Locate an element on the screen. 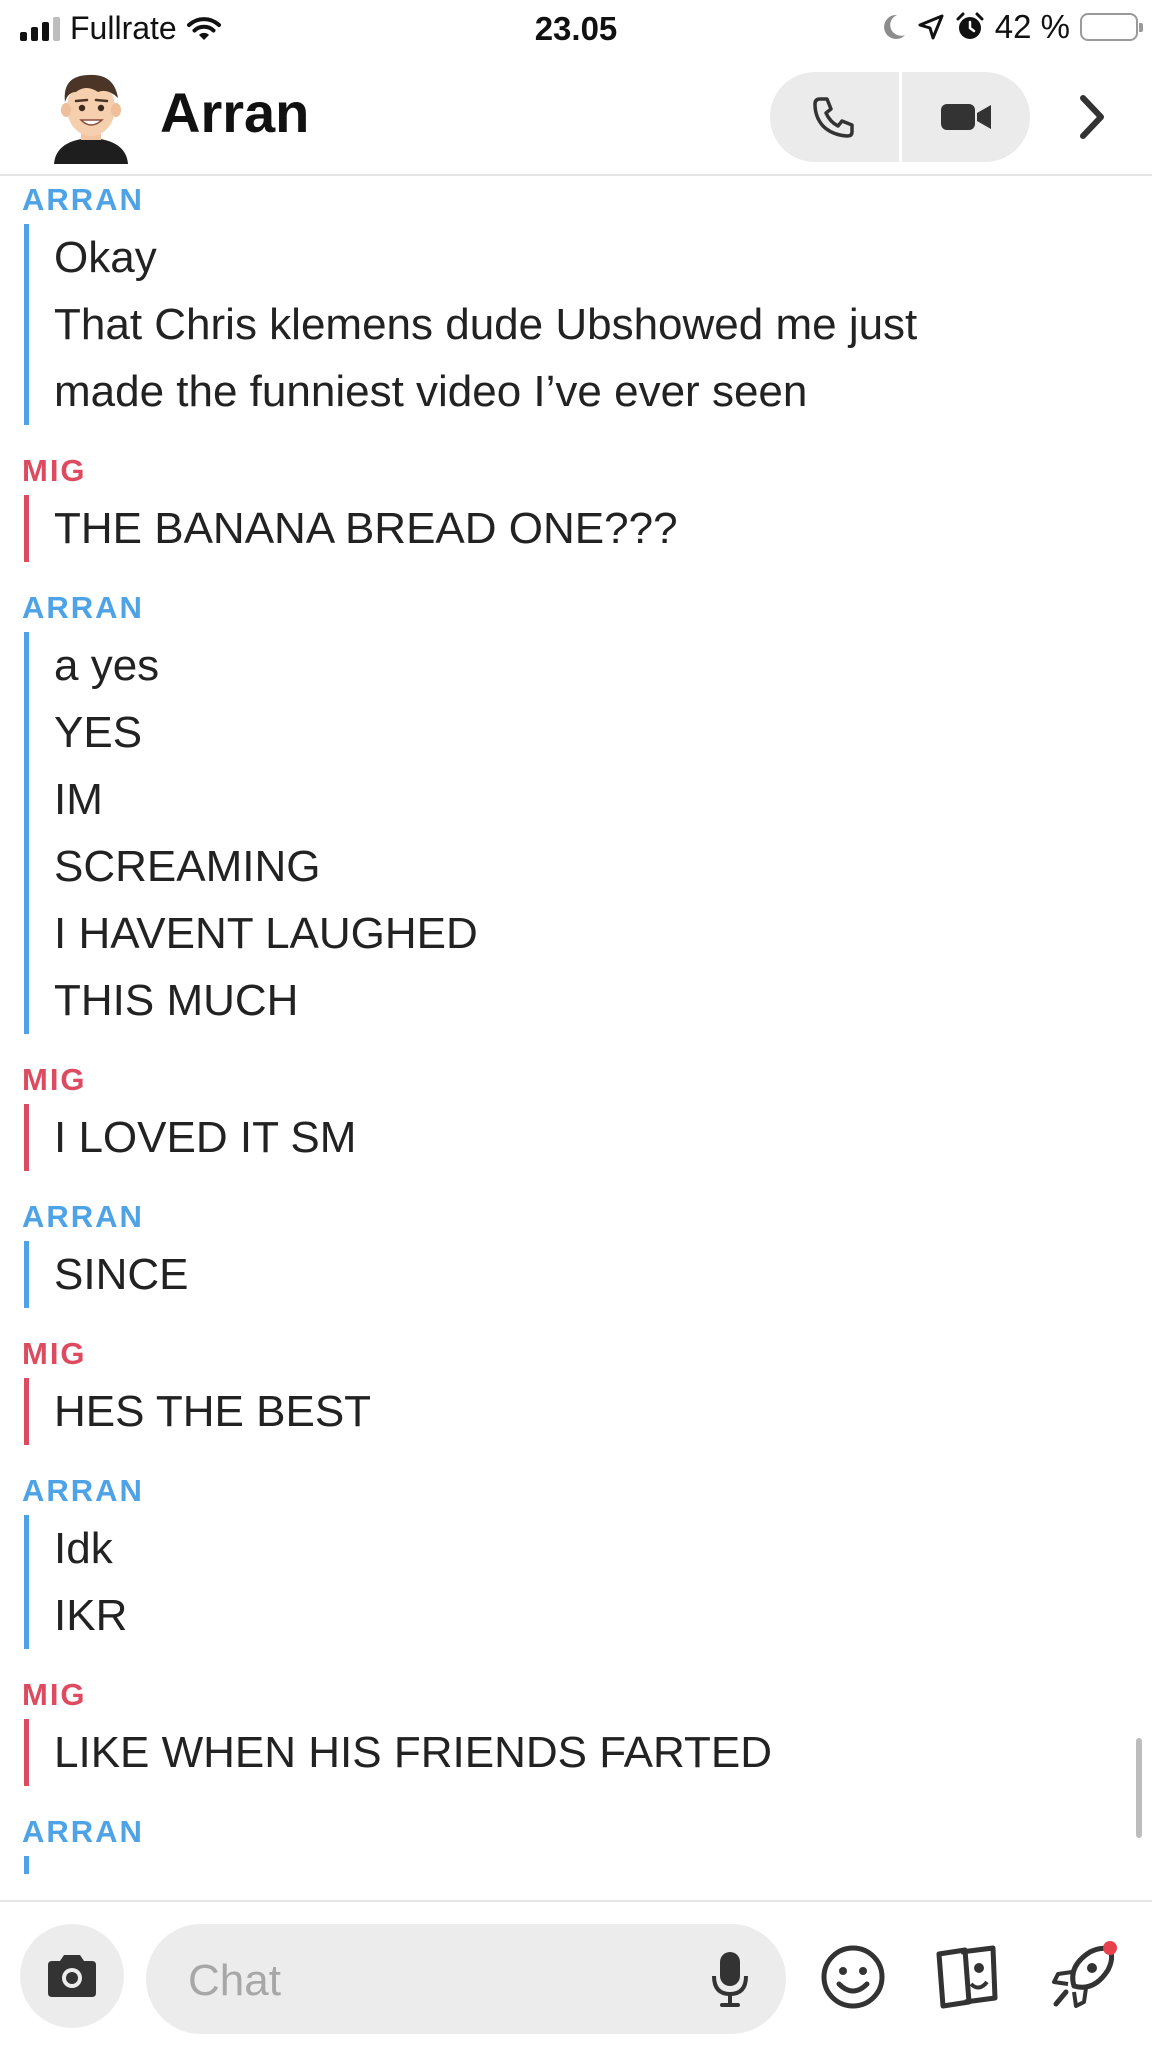  video-call-button is located at coordinates (964, 117).